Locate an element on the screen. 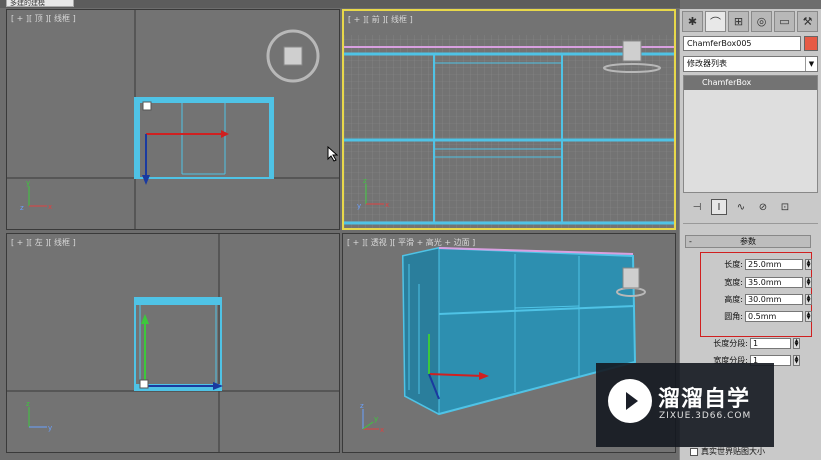 The width and height of the screenshot is (821, 460). params-rollout-header: - 参数 is located at coordinates (748, 241).